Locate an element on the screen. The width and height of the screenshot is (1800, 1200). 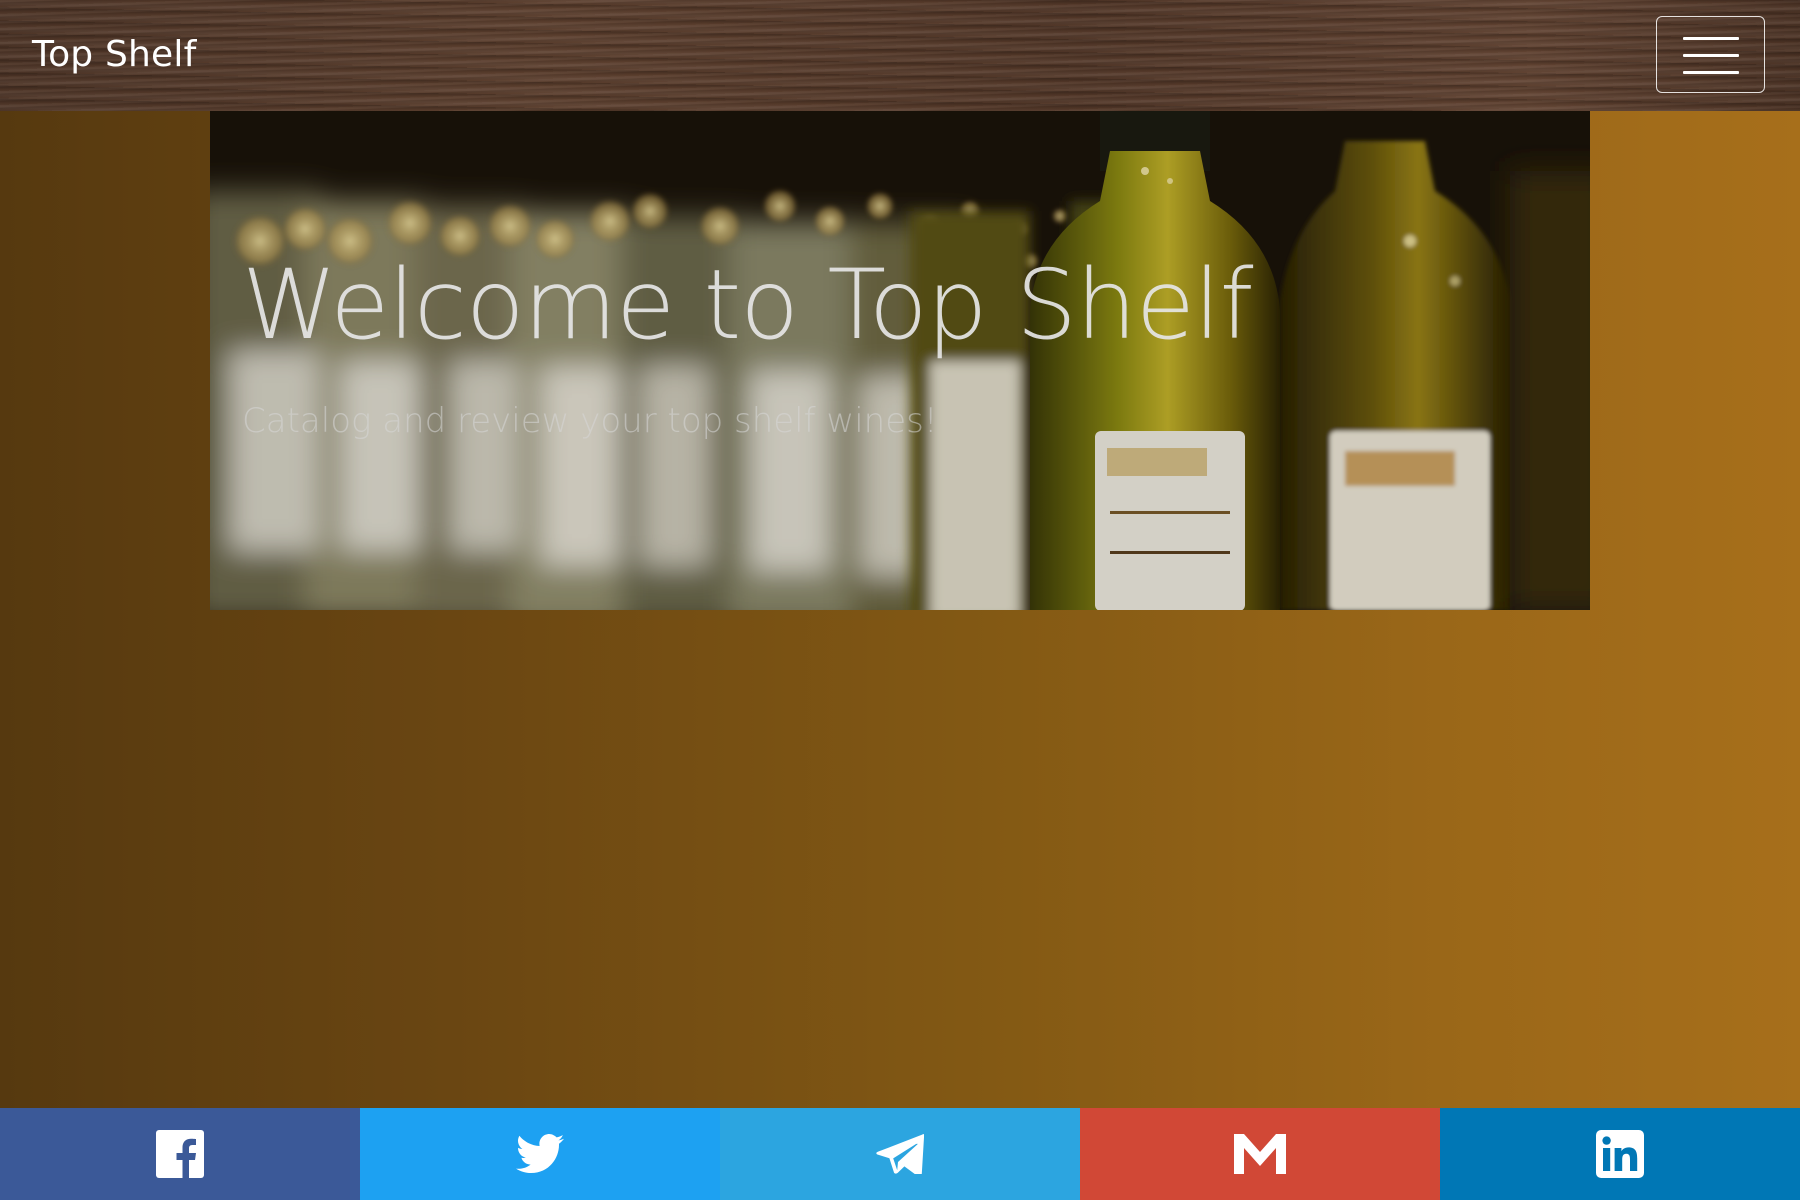
share-gmail-button is located at coordinates (1260, 1154).